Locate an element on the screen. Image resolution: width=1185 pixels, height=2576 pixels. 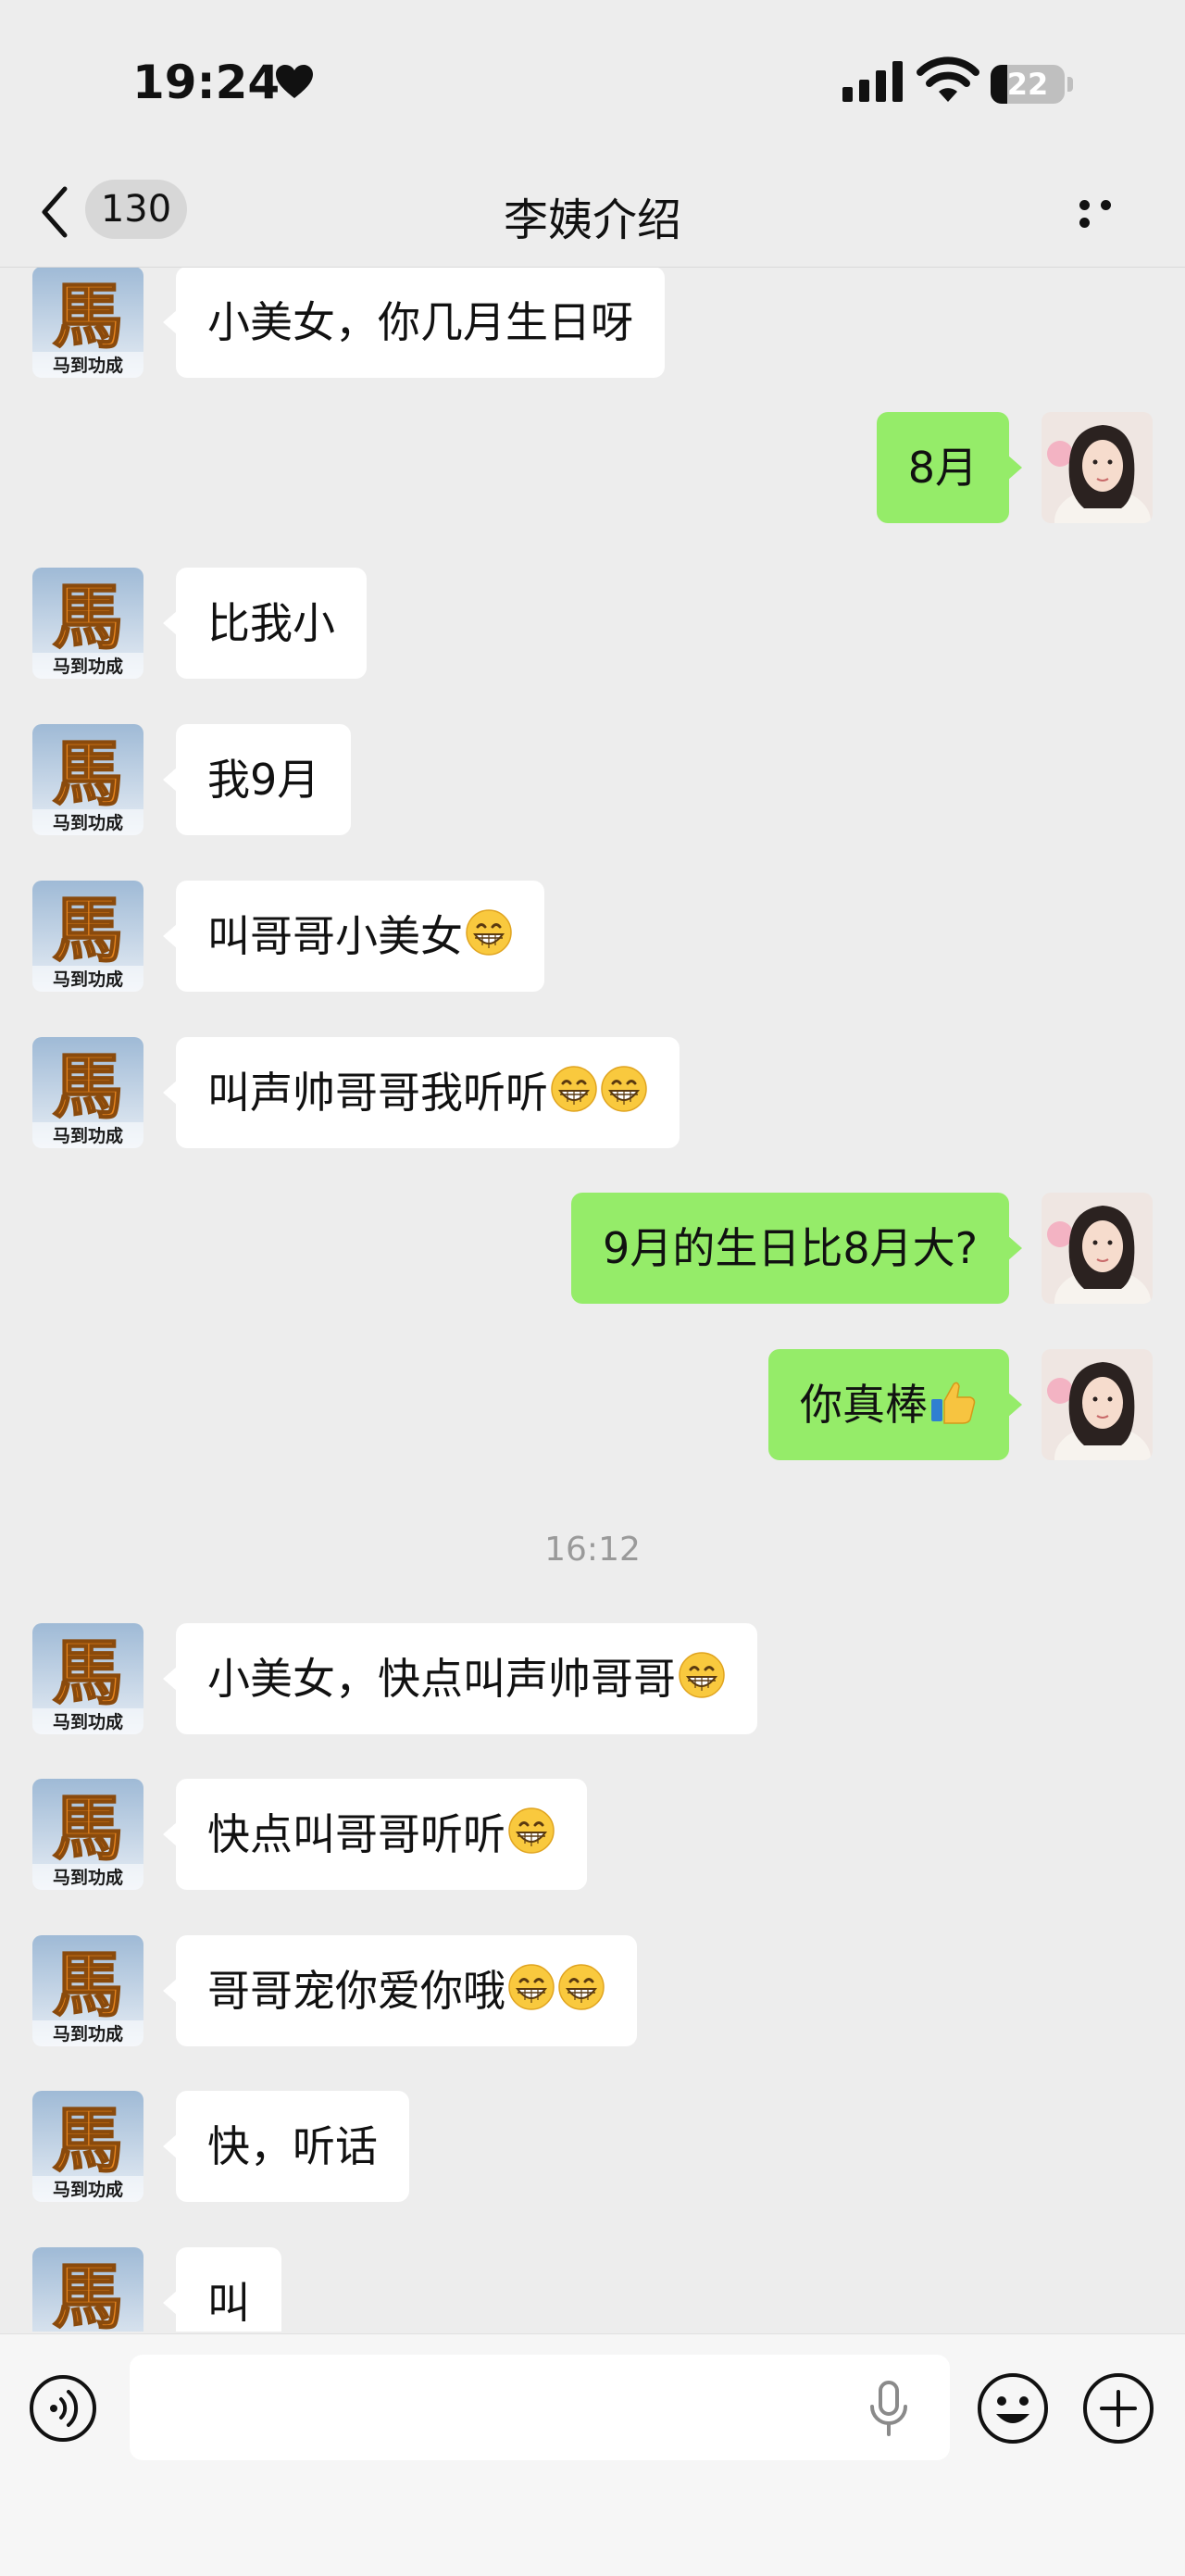
message-bubble: 你真棒 is located at coordinates (895, 1404).